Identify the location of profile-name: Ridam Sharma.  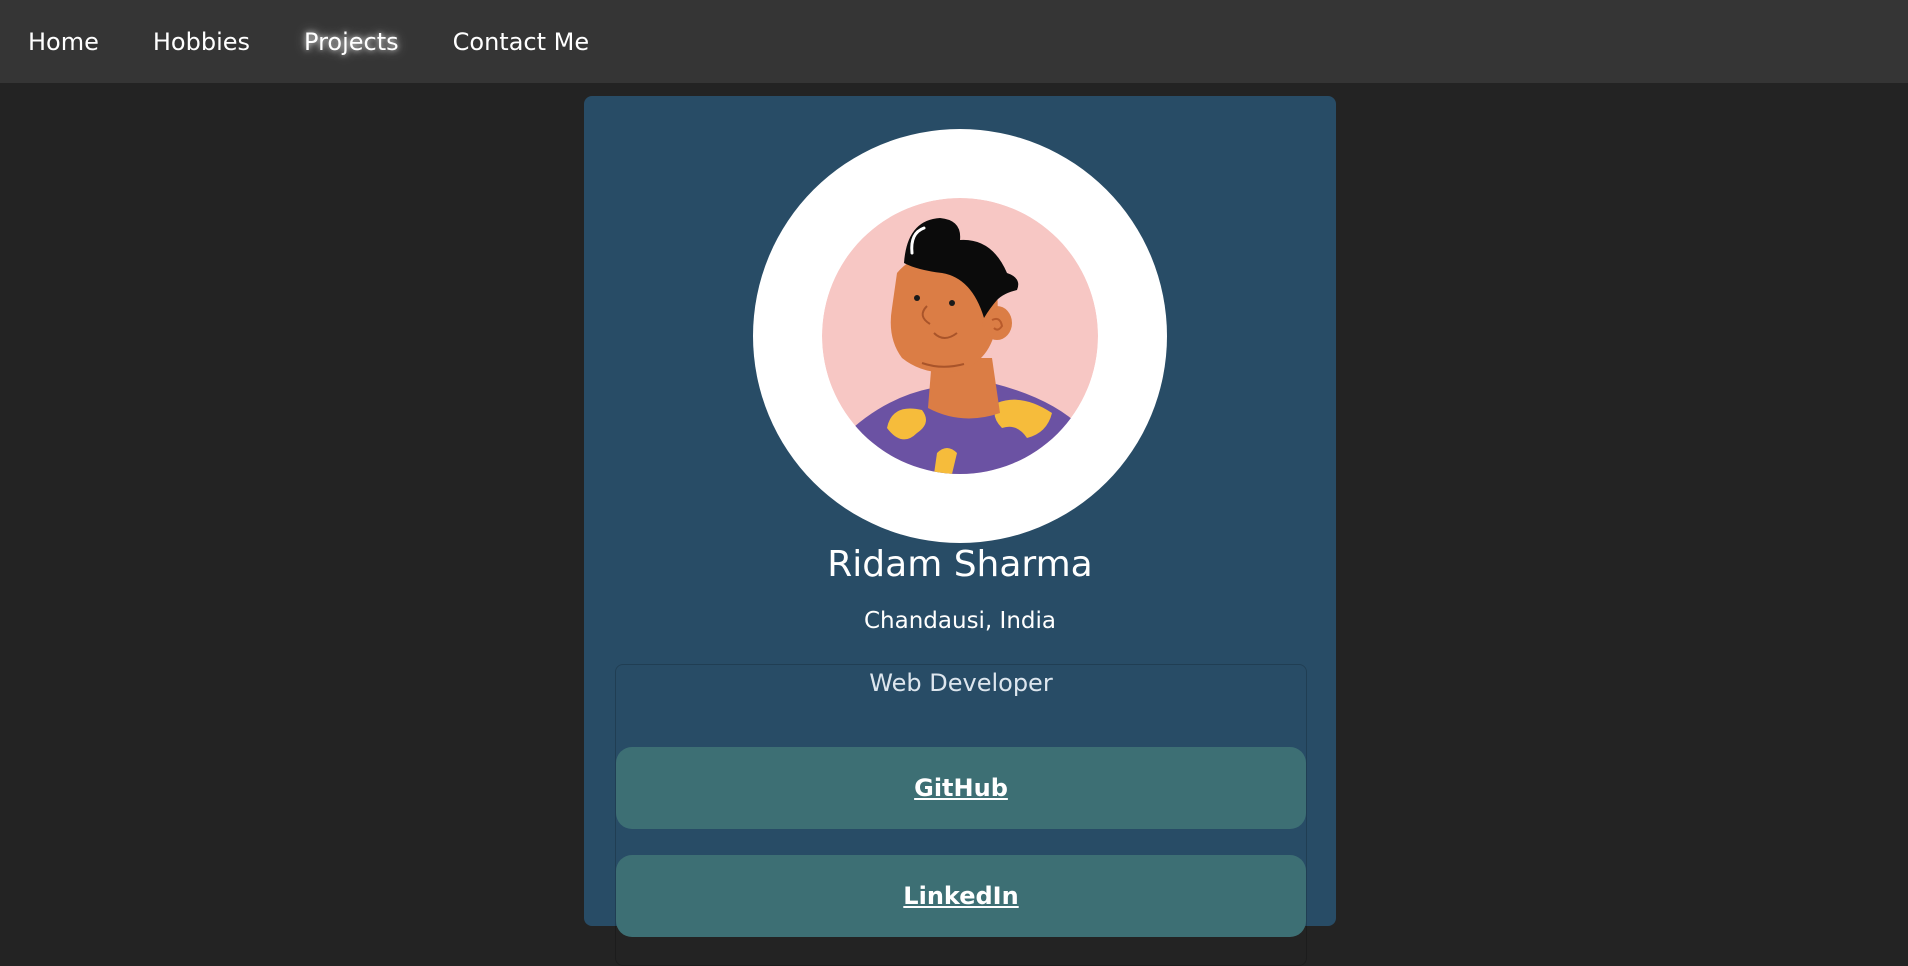
(960, 564).